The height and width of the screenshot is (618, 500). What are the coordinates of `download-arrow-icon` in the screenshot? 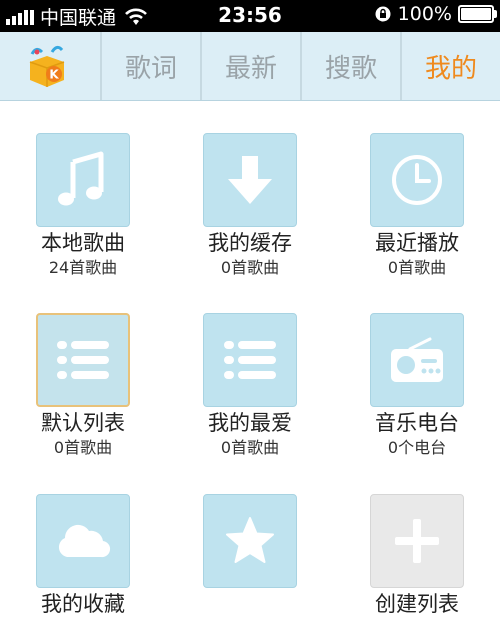 It's located at (250, 180).